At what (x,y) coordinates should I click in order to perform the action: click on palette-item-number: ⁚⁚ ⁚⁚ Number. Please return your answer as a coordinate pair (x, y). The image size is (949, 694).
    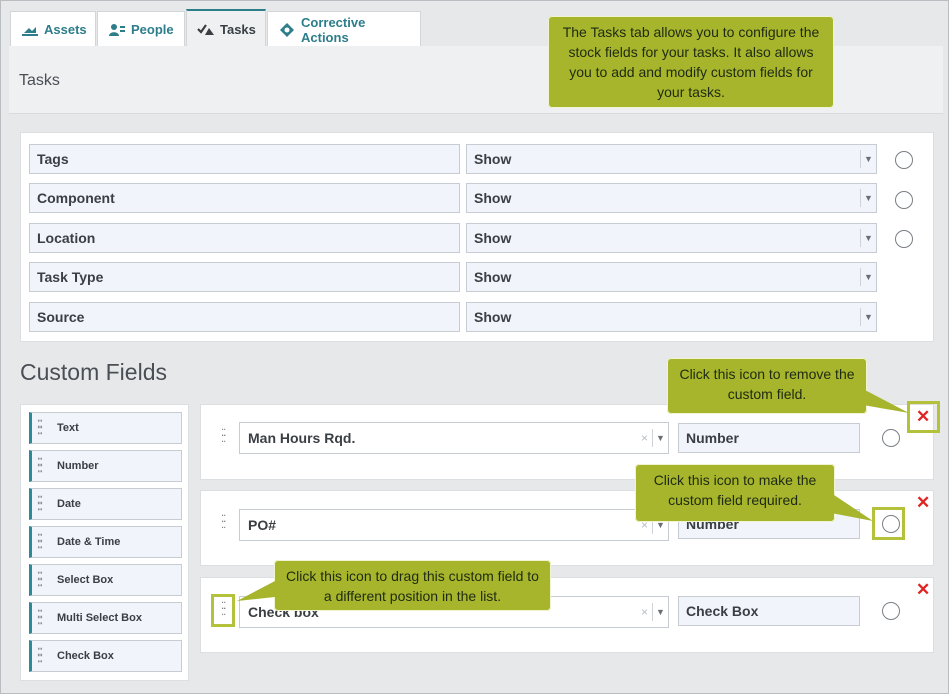
    Looking at the image, I should click on (105, 466).